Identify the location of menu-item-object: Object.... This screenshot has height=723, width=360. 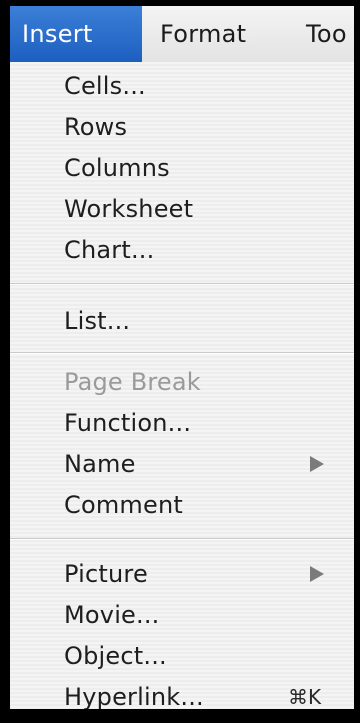
(115, 656).